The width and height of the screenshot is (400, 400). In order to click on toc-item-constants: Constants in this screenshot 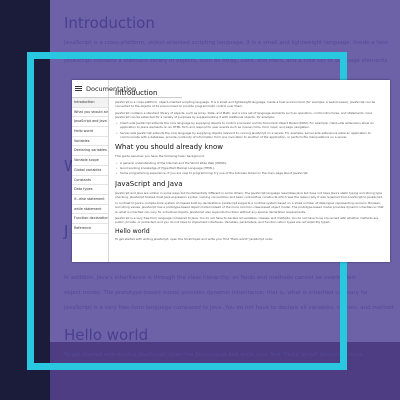, I will do `click(90, 181)`.